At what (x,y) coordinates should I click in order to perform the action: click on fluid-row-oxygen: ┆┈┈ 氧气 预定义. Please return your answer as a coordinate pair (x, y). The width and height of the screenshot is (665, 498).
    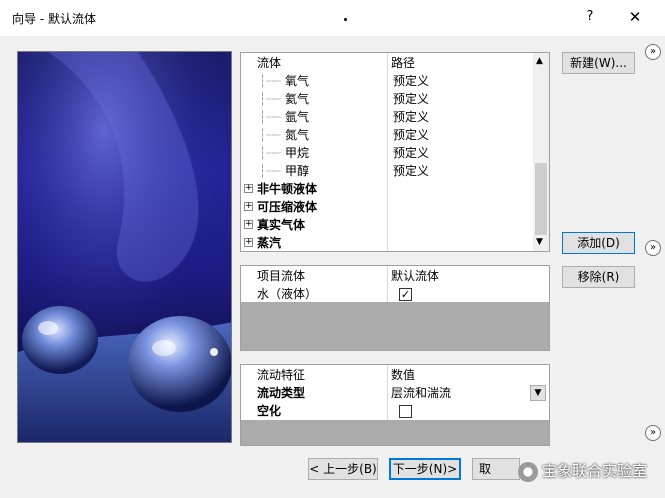
    Looking at the image, I should click on (386, 81).